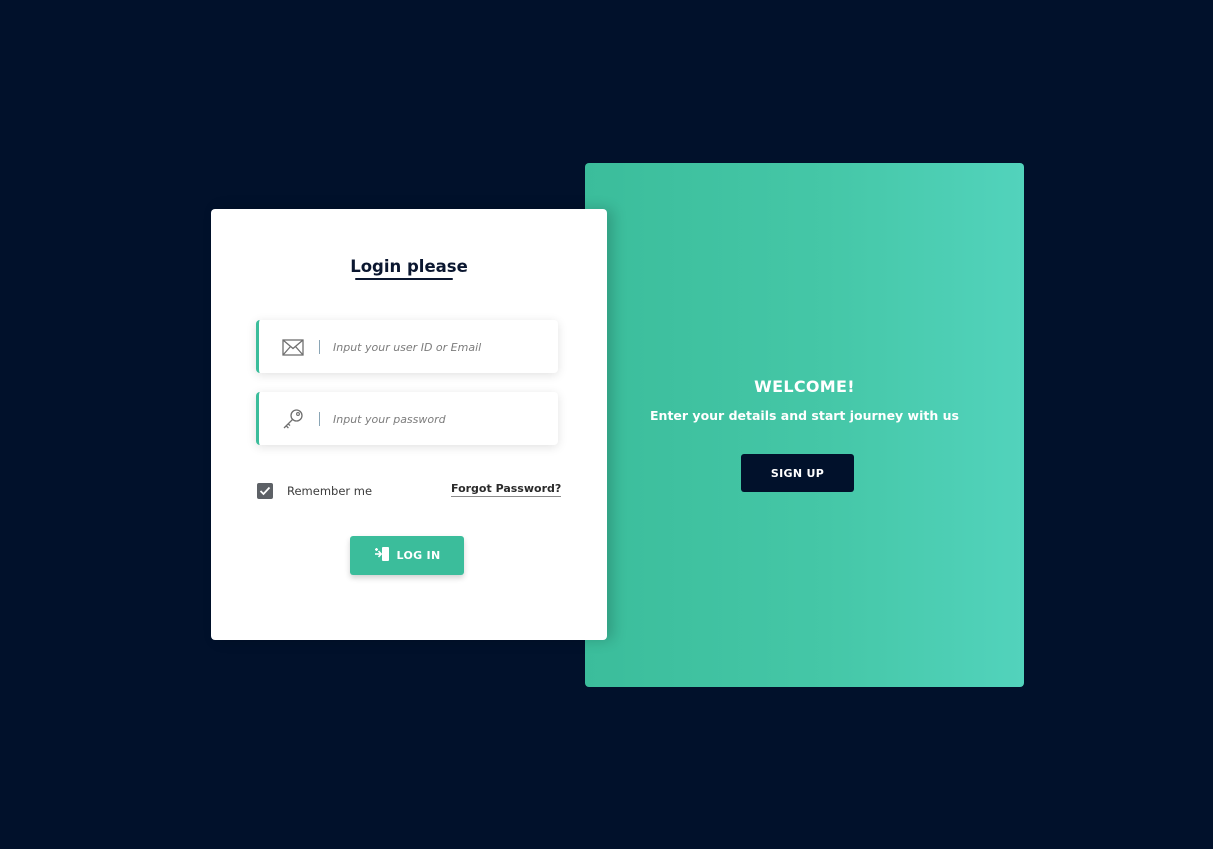 The height and width of the screenshot is (849, 1213). Describe the element at coordinates (409, 266) in the screenshot. I see `login-title: Login please` at that location.